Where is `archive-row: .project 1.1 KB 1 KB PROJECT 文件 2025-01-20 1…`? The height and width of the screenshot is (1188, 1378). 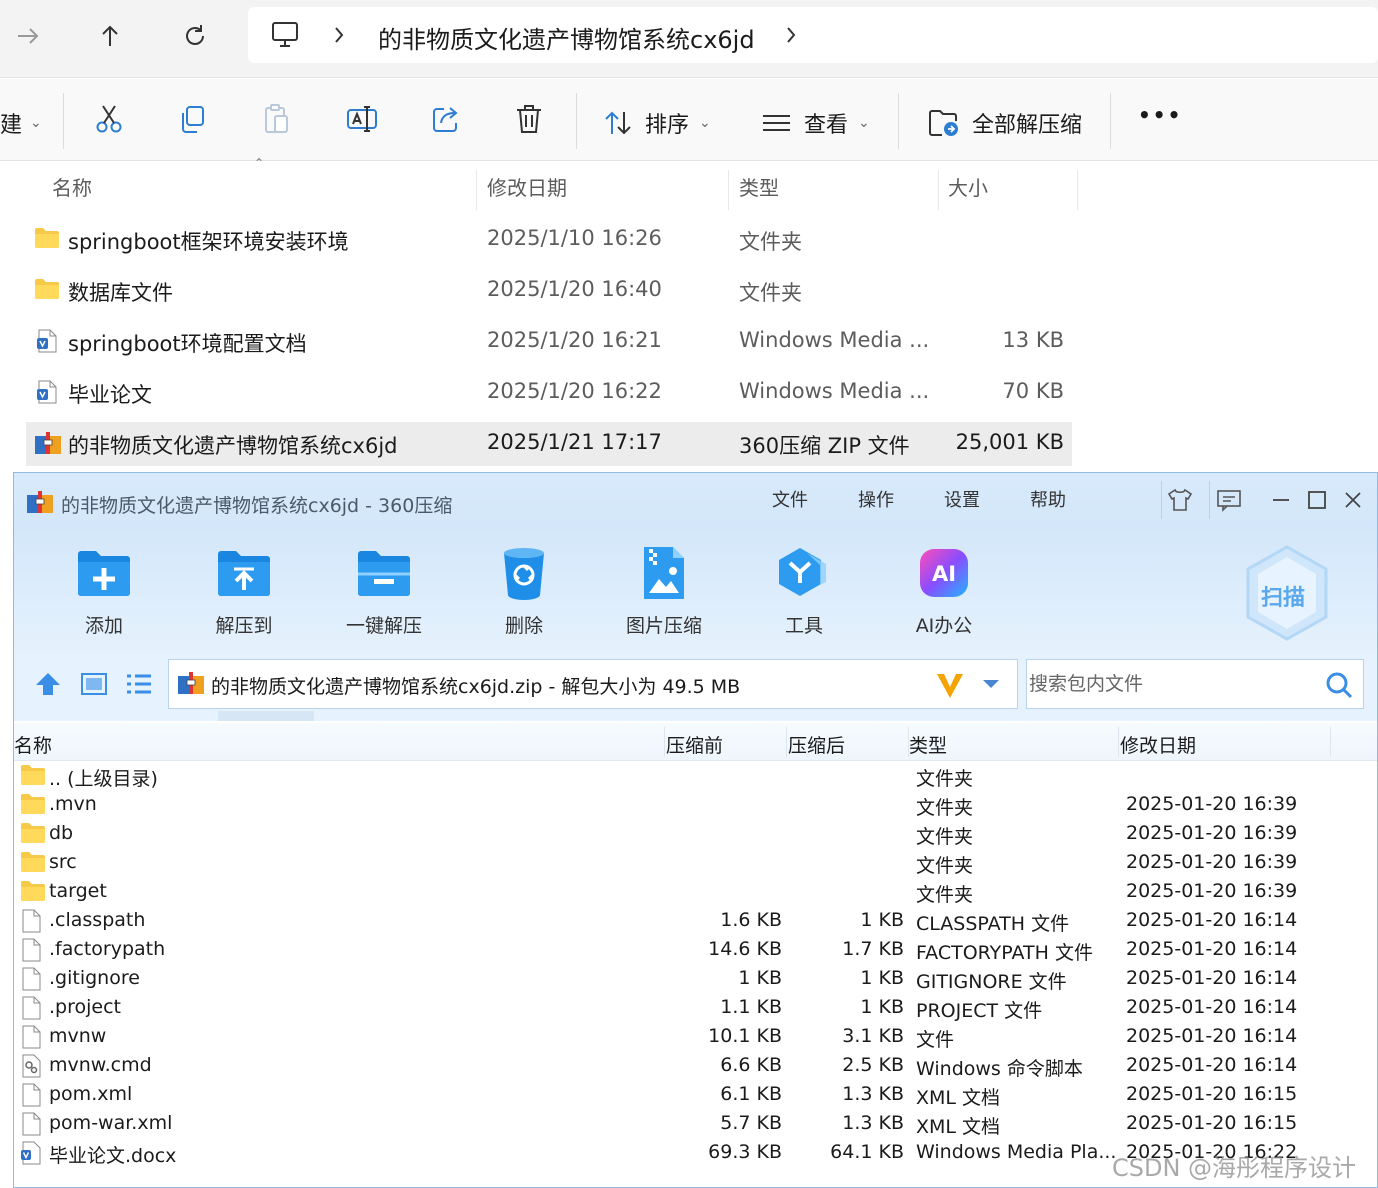 archive-row: .project 1.1 KB 1 KB PROJECT 文件 2025-01-20 1… is located at coordinates (695, 1007).